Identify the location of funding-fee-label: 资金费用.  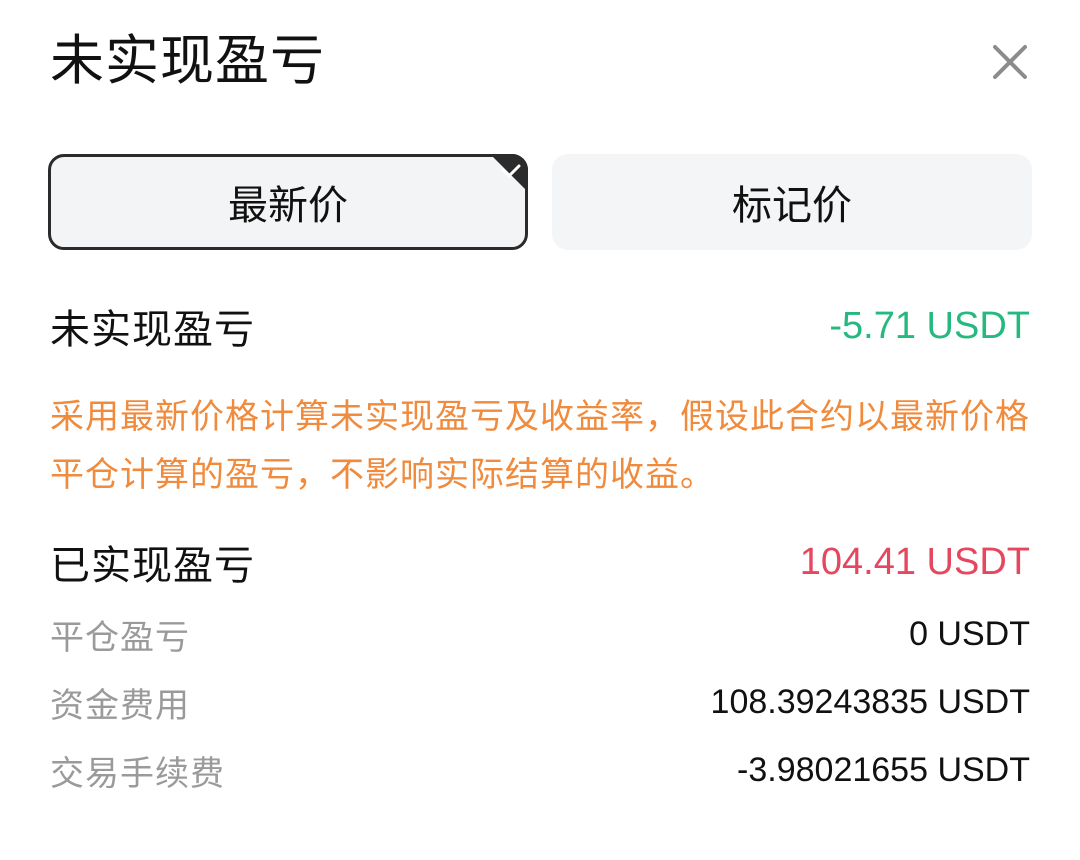
(120, 705).